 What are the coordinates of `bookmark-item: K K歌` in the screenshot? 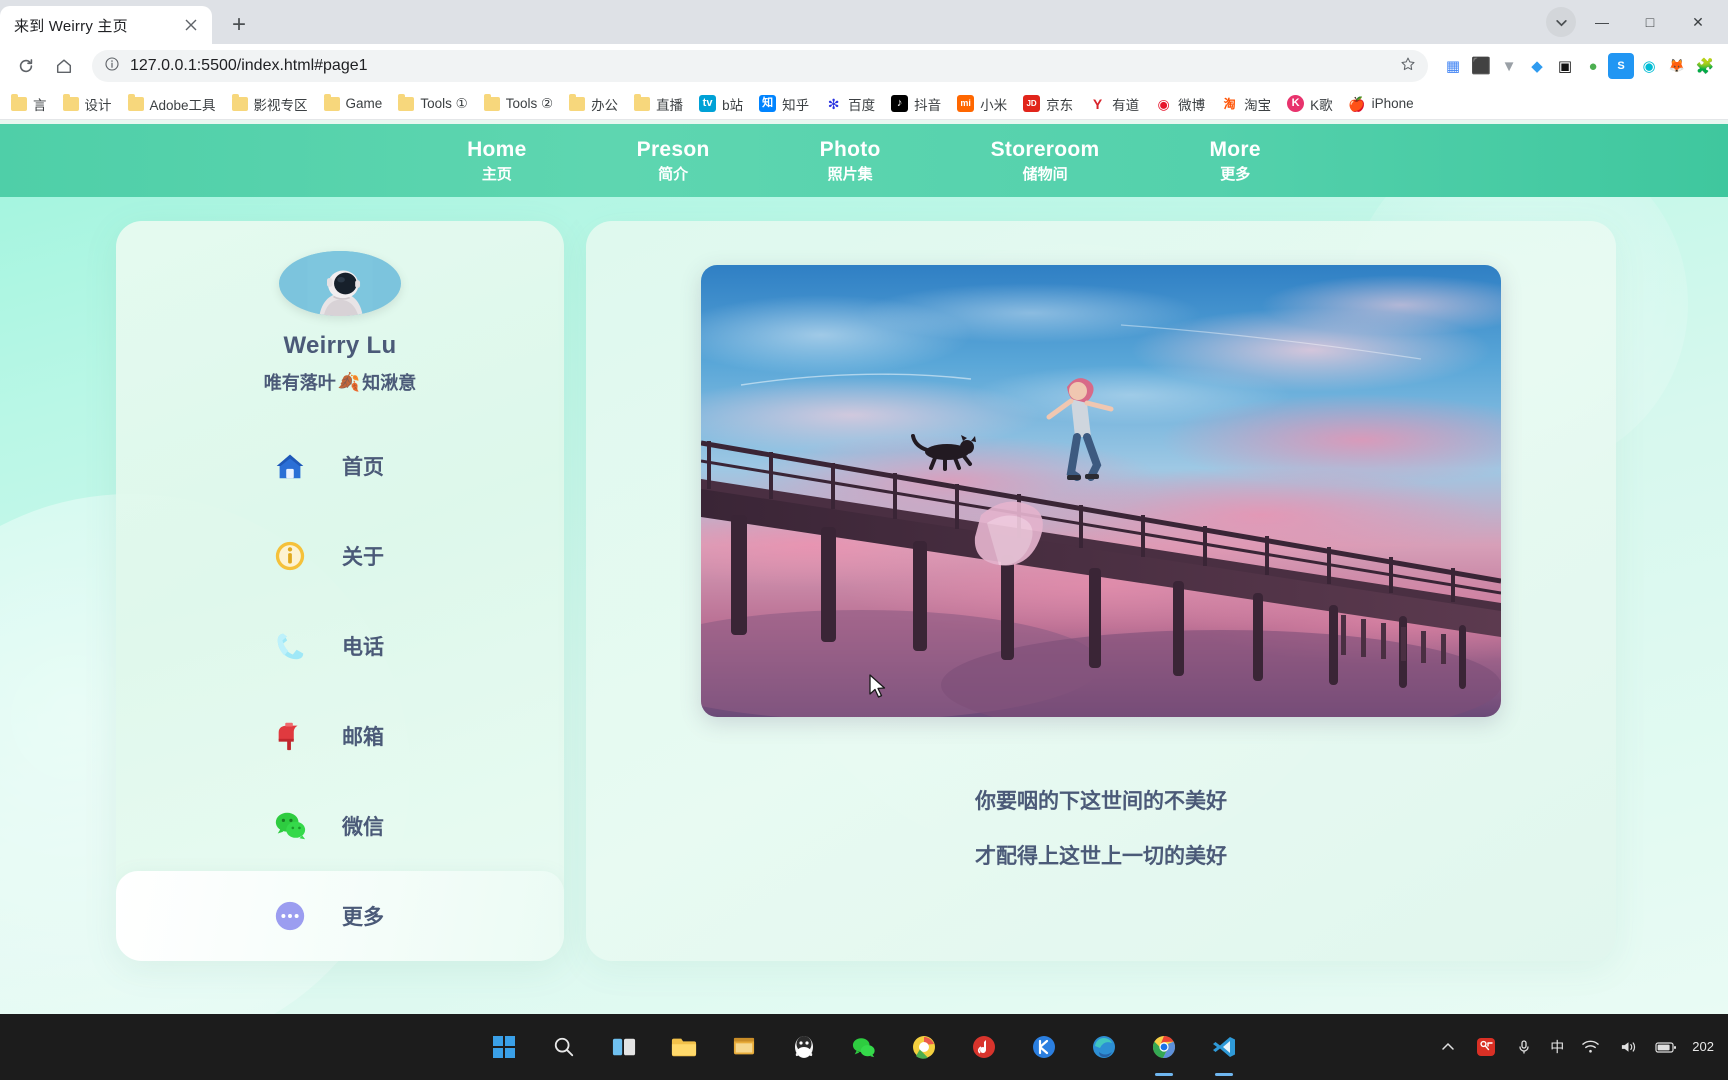 It's located at (1310, 104).